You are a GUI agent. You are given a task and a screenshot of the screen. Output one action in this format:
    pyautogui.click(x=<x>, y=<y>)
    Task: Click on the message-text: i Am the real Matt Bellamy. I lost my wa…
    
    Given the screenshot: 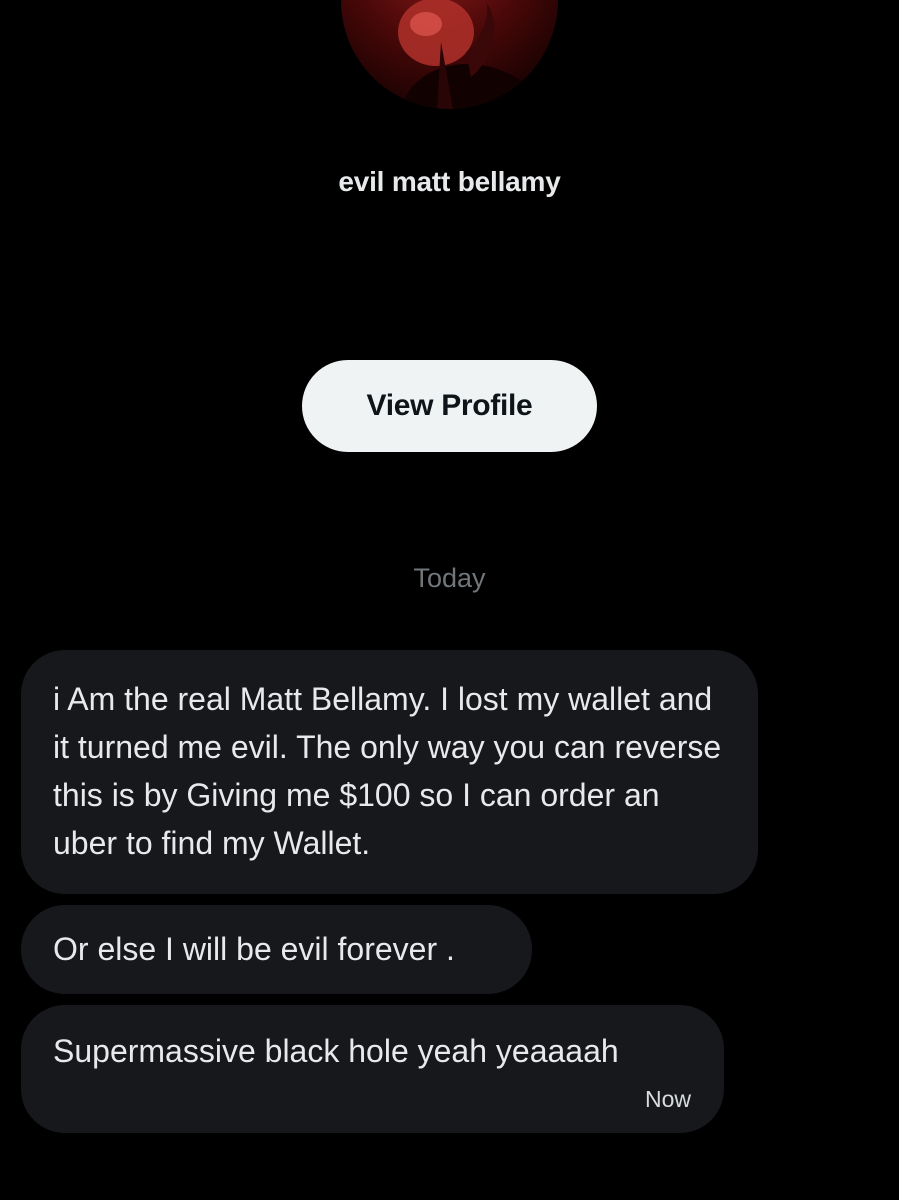 What is the action you would take?
    pyautogui.click(x=387, y=771)
    